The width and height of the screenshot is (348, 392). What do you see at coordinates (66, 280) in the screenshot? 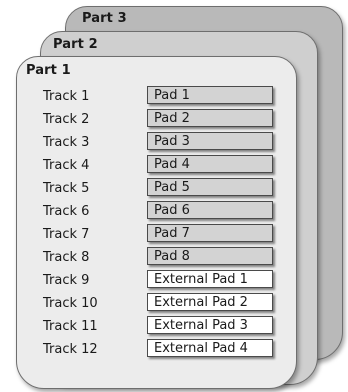
I see `track-9-label: Track 9` at bounding box center [66, 280].